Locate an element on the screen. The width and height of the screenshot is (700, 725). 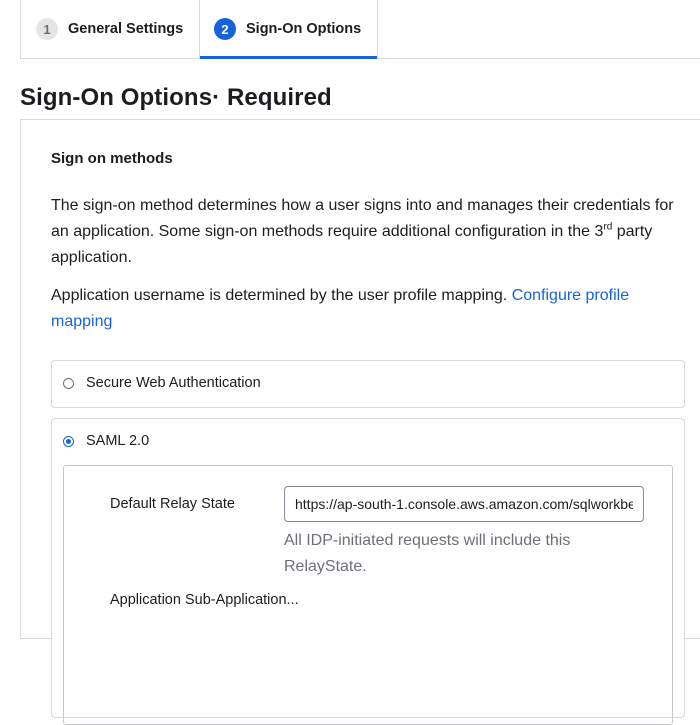
tab-sign-on-options: 2 Sign-On Options is located at coordinates (289, 29).